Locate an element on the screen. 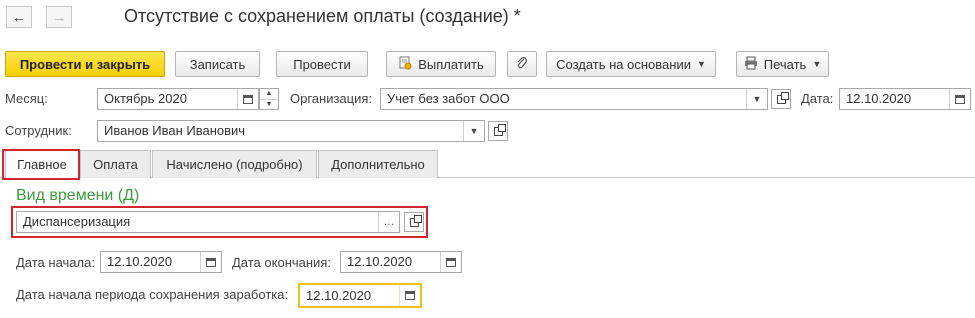  print-button: Печать ▼ is located at coordinates (782, 64).